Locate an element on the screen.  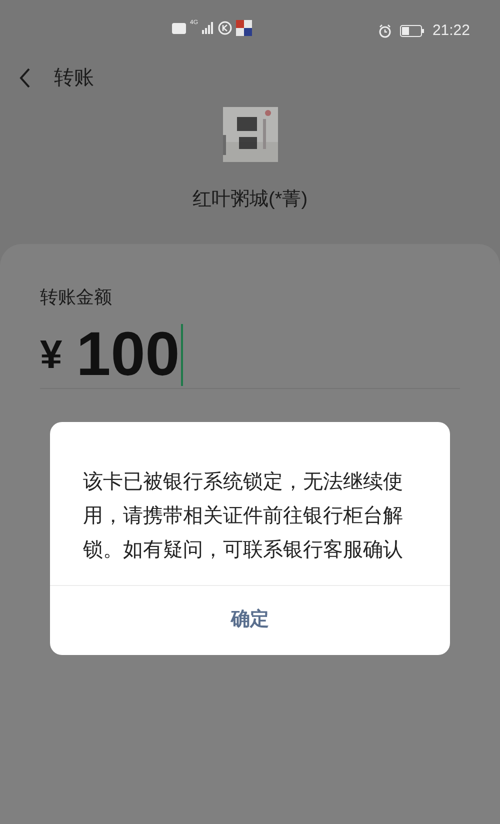
battery-icon is located at coordinates (412, 31).